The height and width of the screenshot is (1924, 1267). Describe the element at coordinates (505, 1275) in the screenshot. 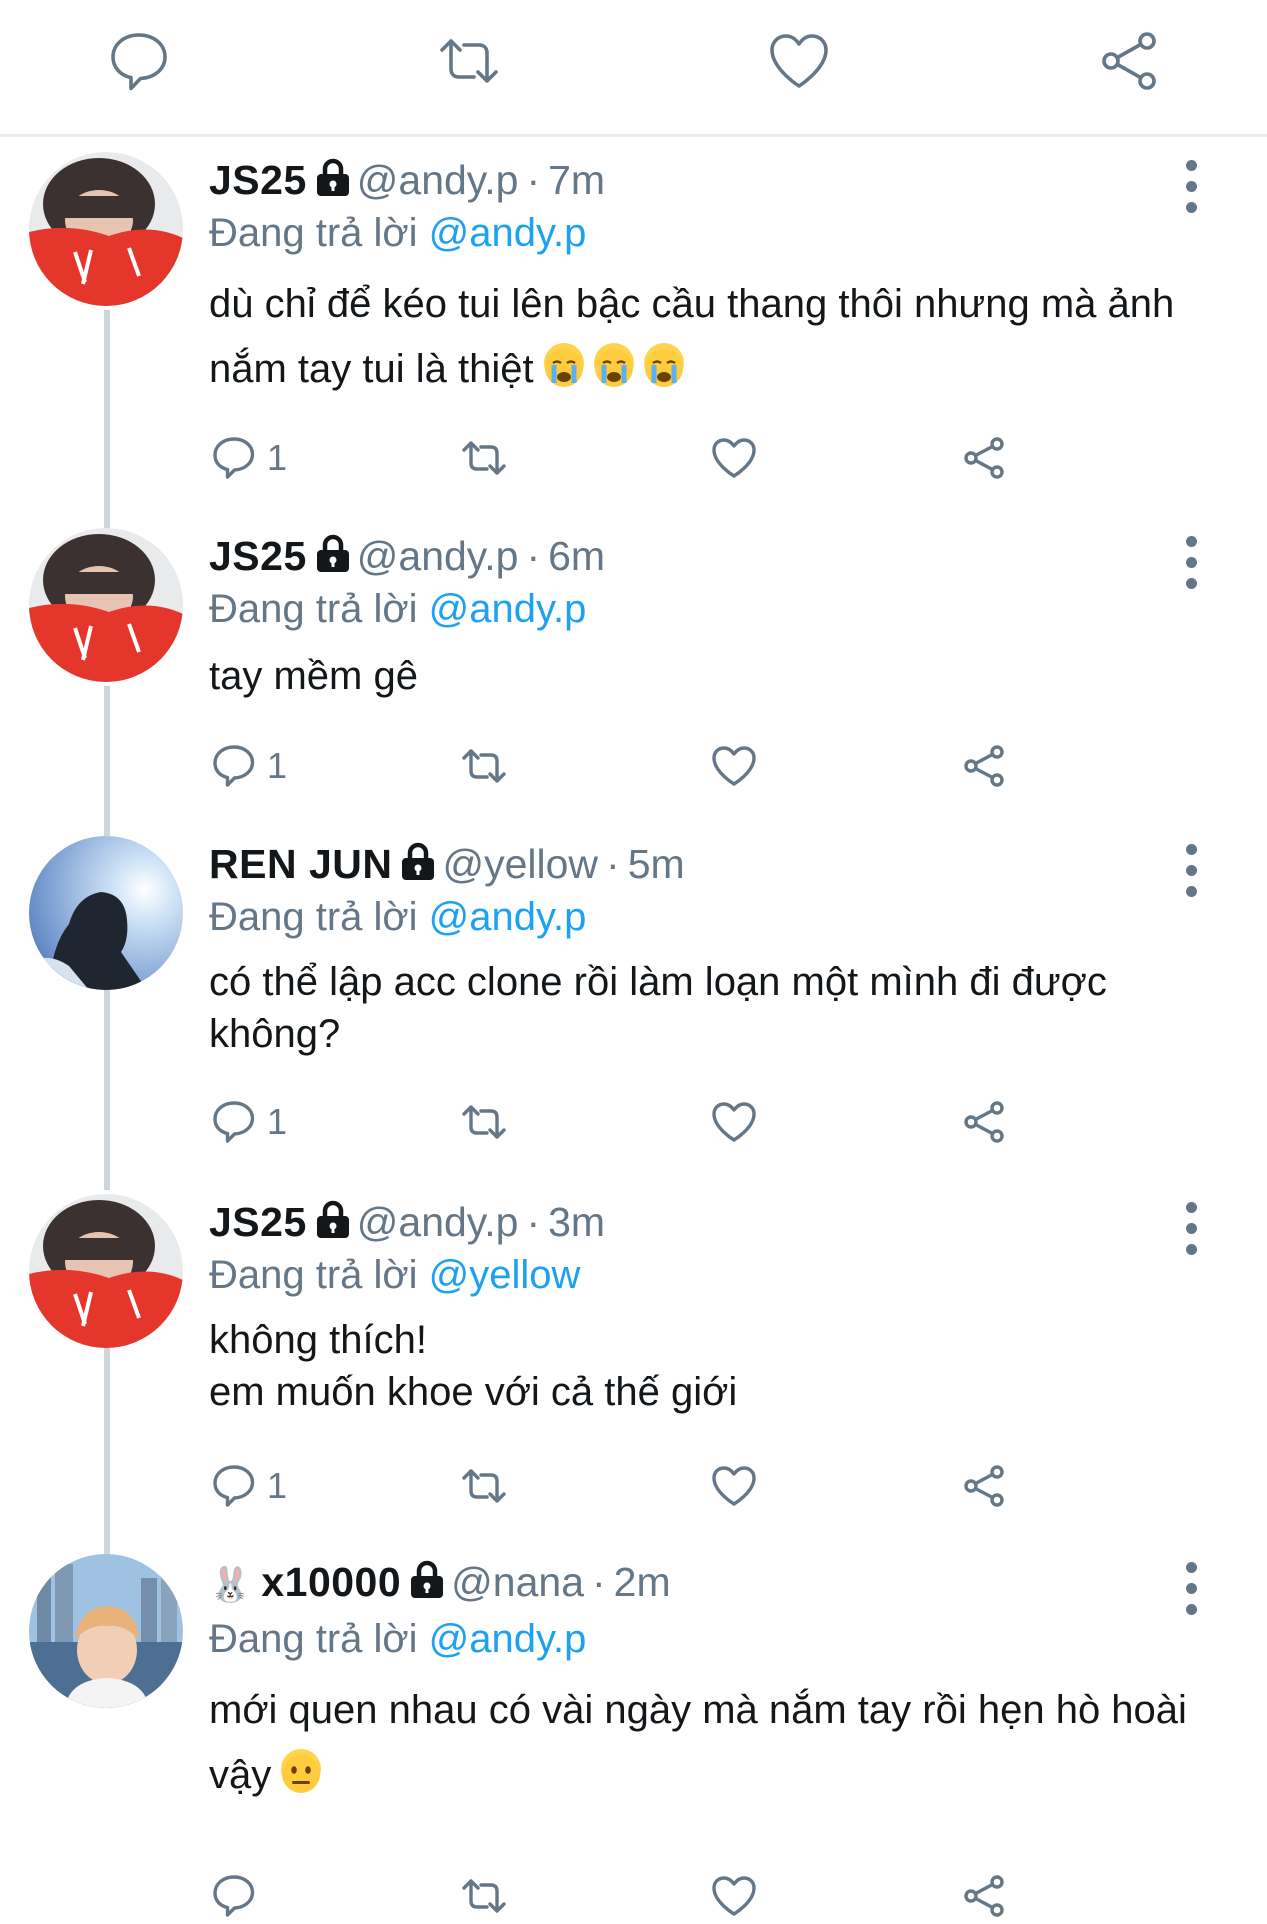

I see `mention-link: @yellow` at that location.